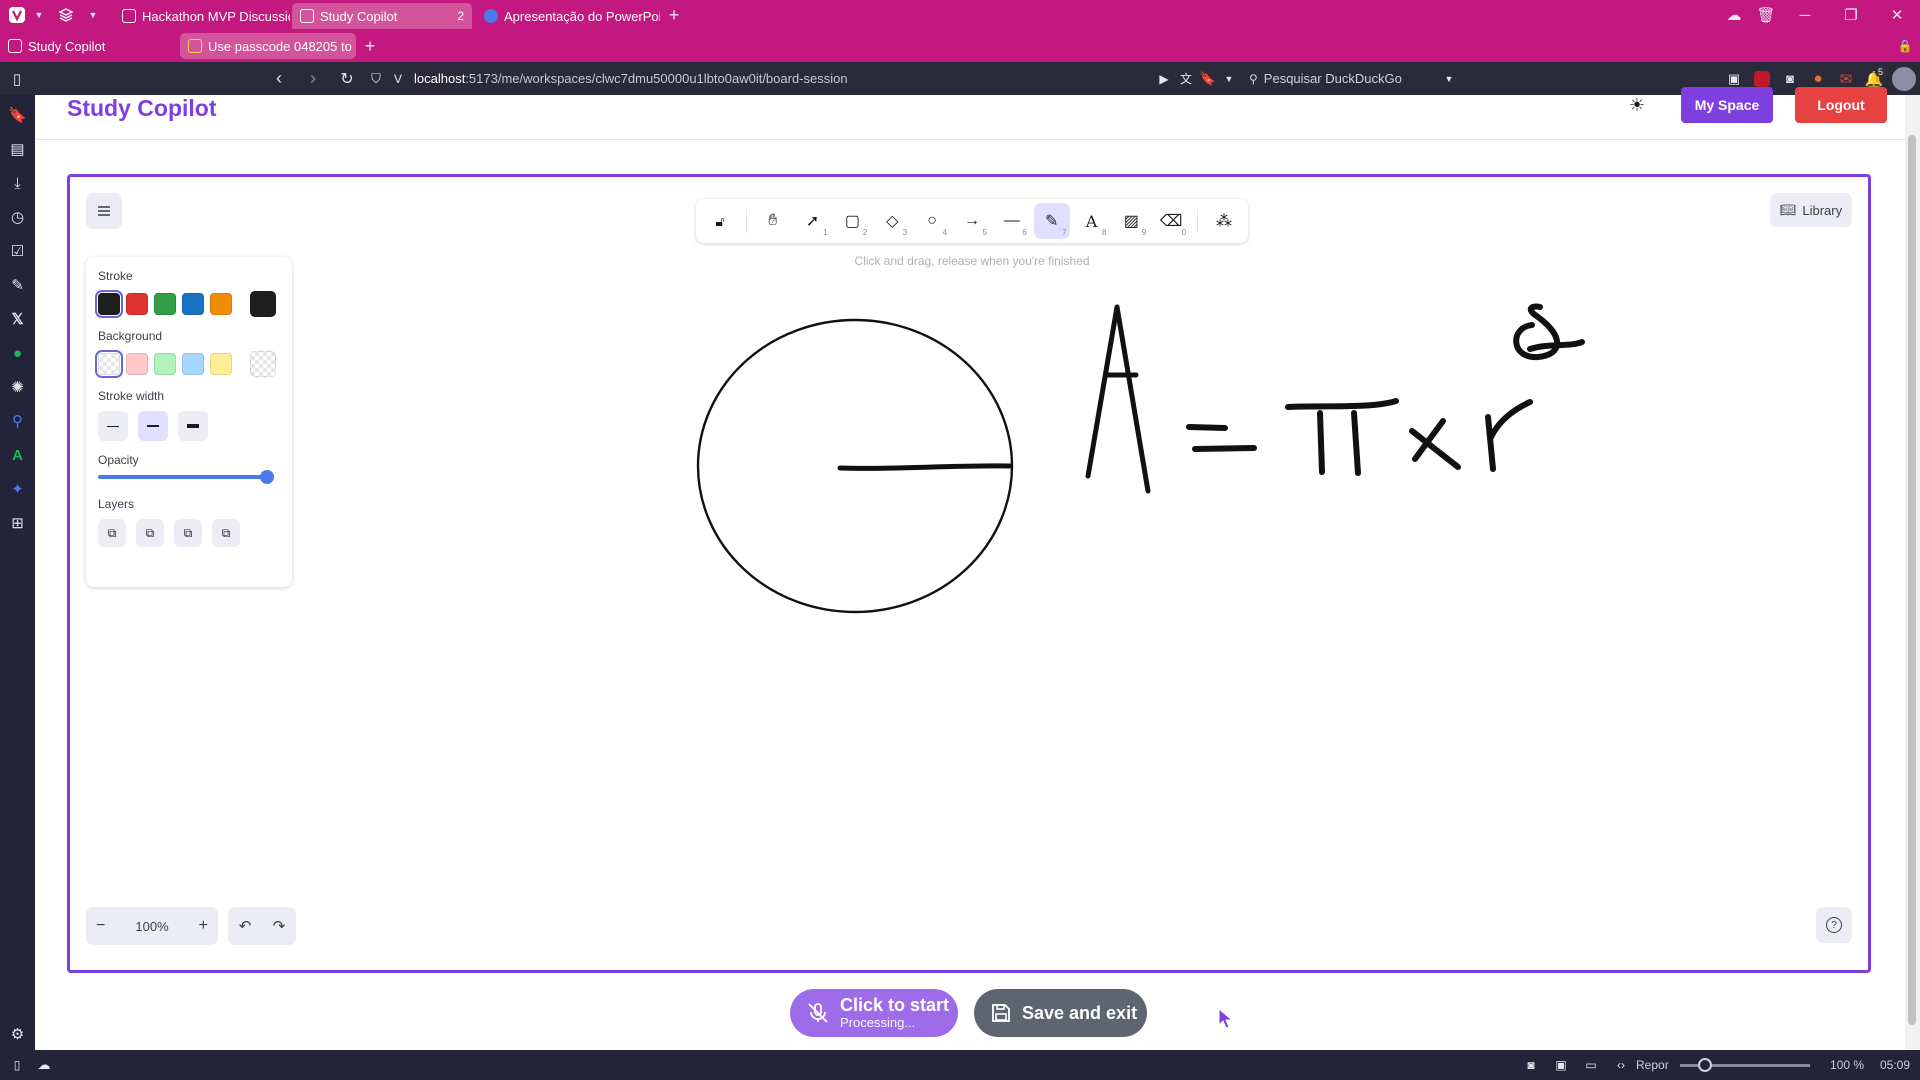 This screenshot has width=1920, height=1080. I want to click on redo-button: ↷, so click(279, 926).